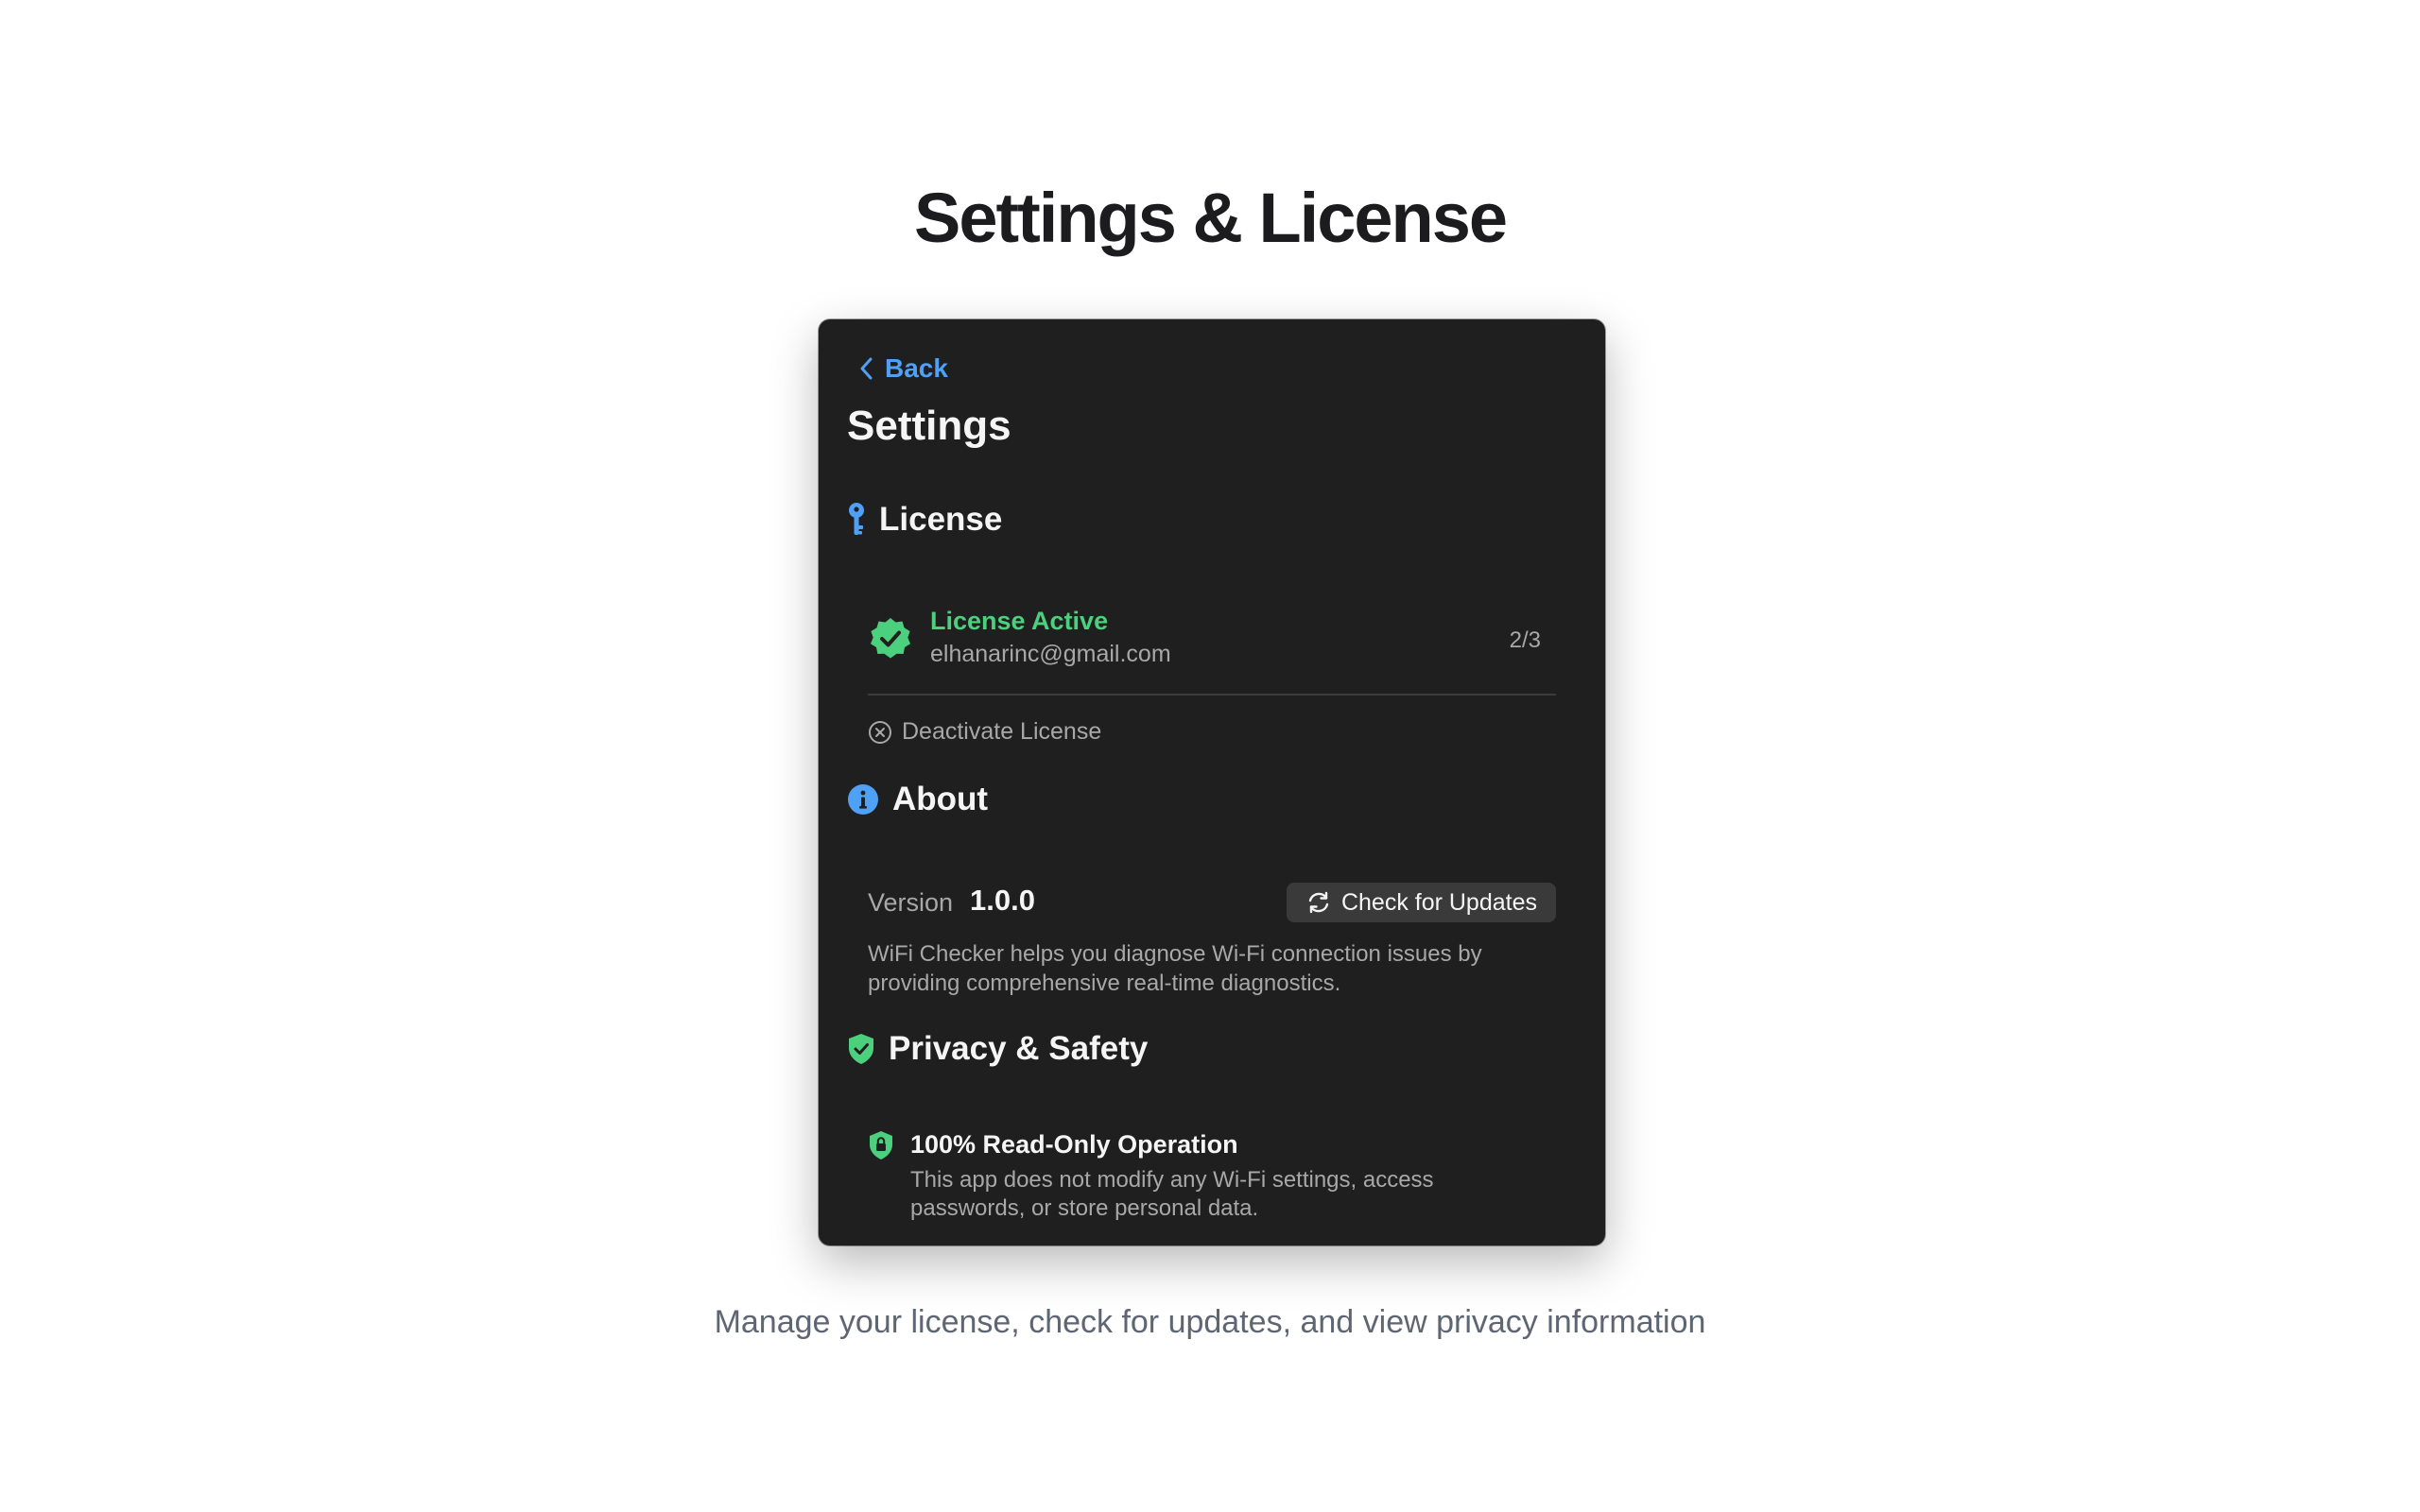  I want to click on version-value: 1.0.0, so click(1002, 900).